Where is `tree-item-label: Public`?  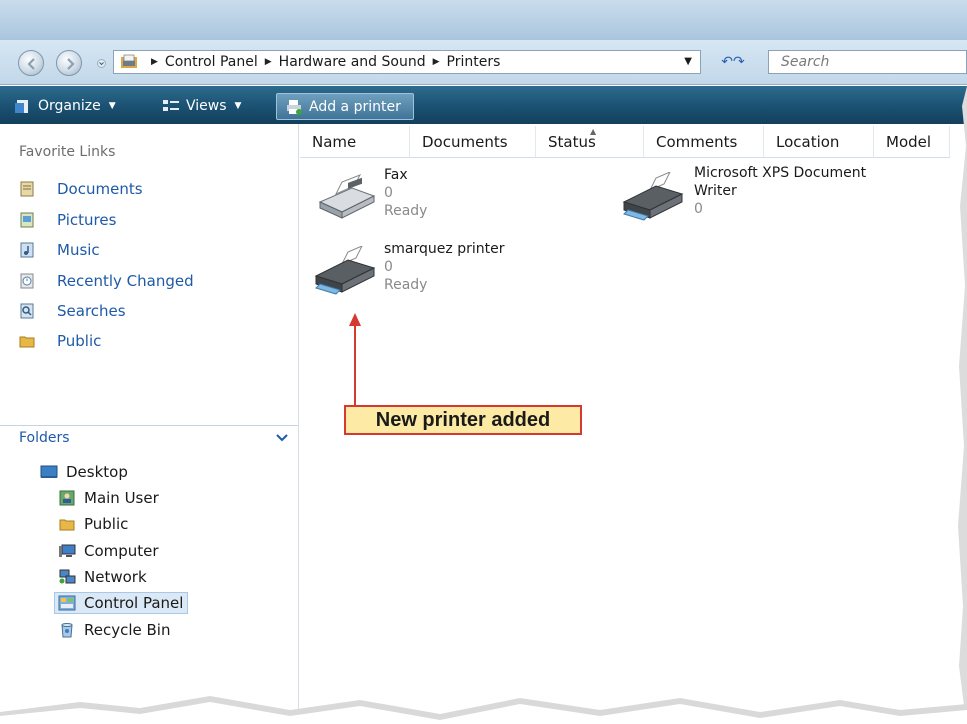
tree-item-label: Public is located at coordinates (106, 524).